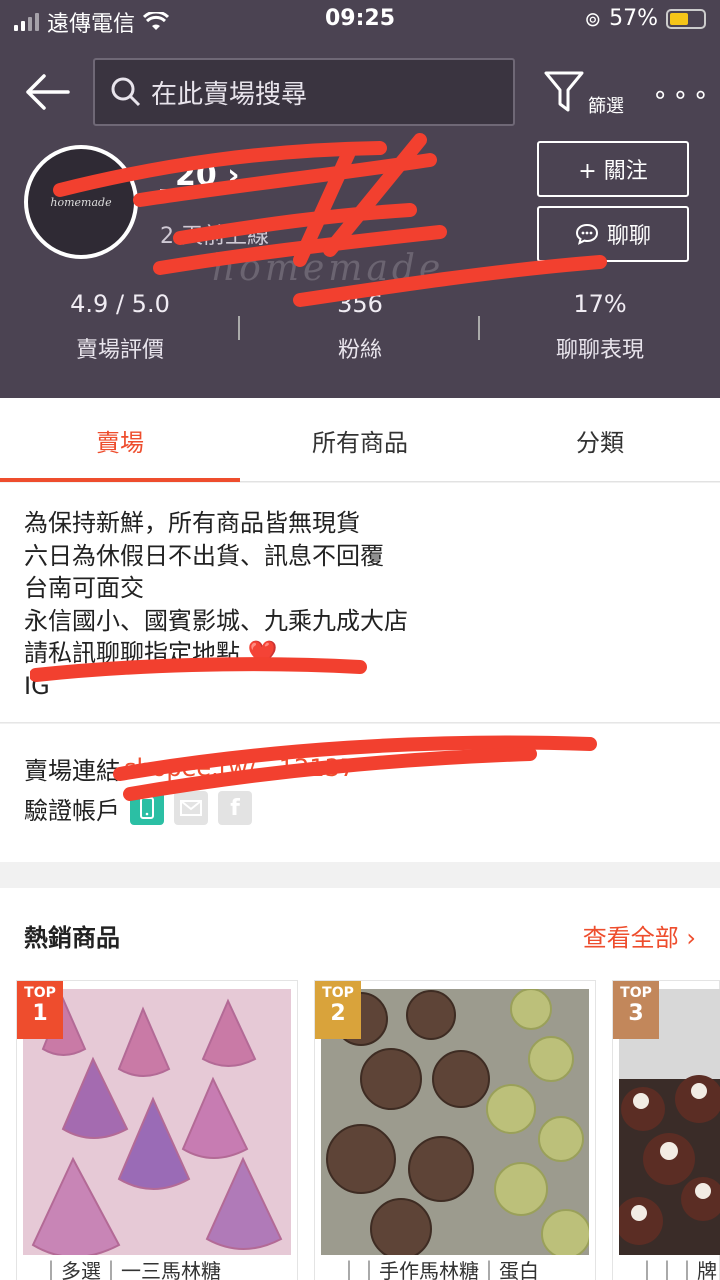 The height and width of the screenshot is (1280, 720). I want to click on battery-percent: 57%, so click(633, 18).